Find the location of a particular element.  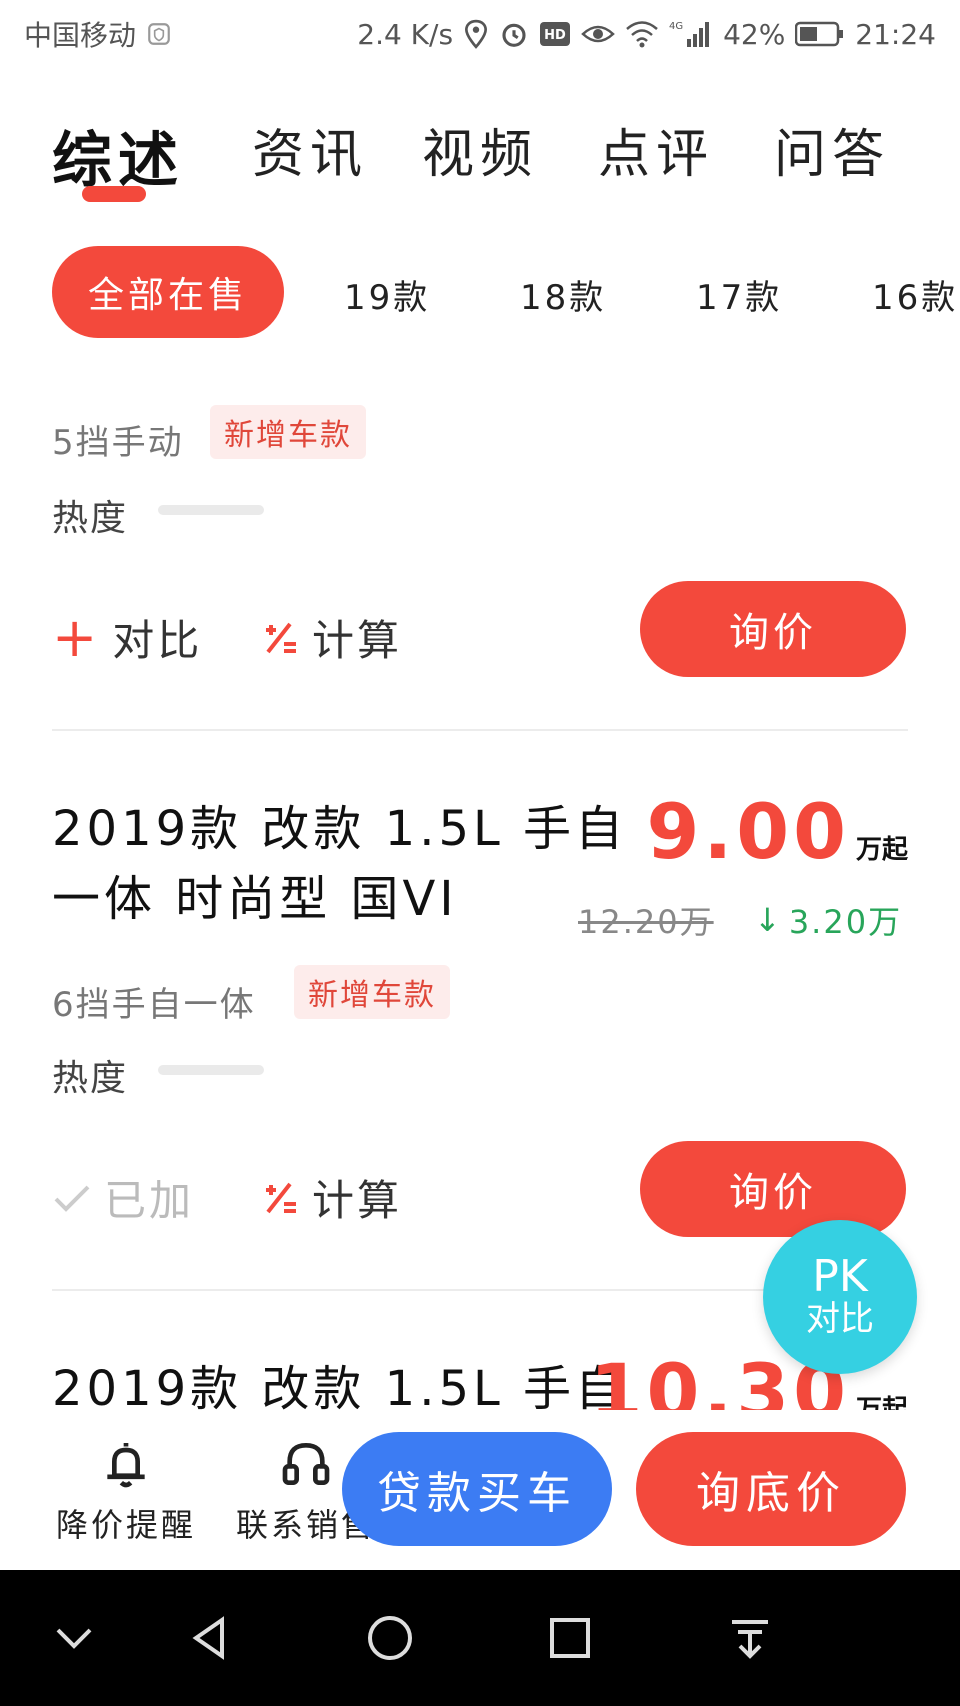

added-label: 已加 is located at coordinates (149, 1200).